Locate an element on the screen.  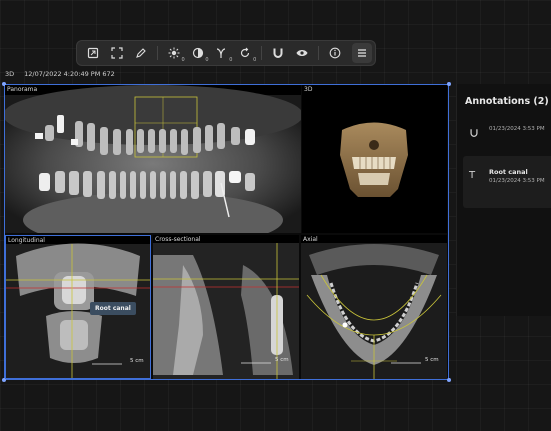
rotate-icon is located at coordinates (245, 52).